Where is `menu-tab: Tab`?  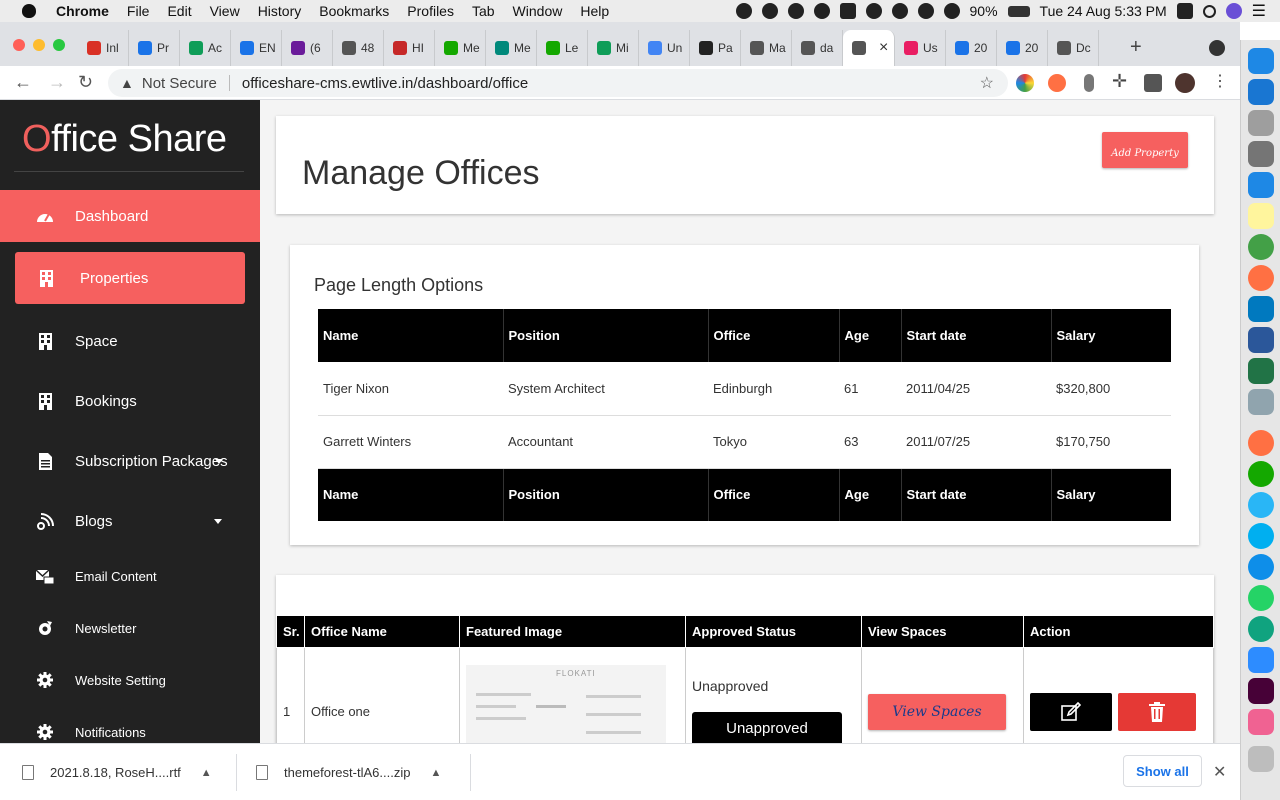 menu-tab: Tab is located at coordinates (483, 11).